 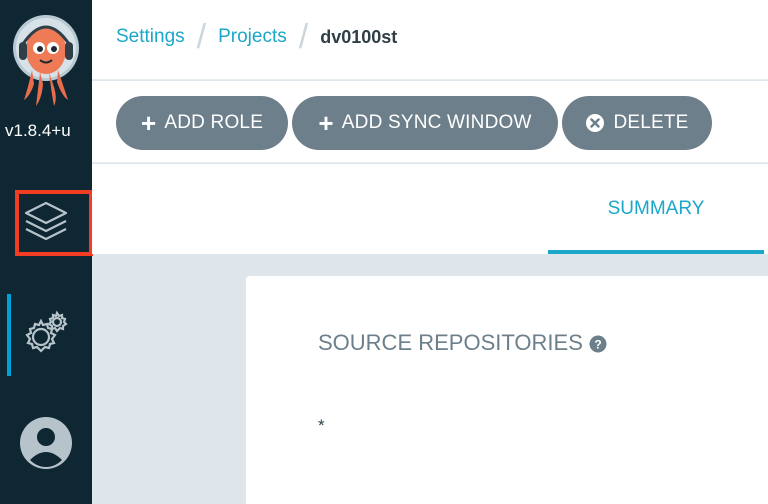 What do you see at coordinates (252, 37) in the screenshot?
I see `breadcrumb-projects: Projects` at bounding box center [252, 37].